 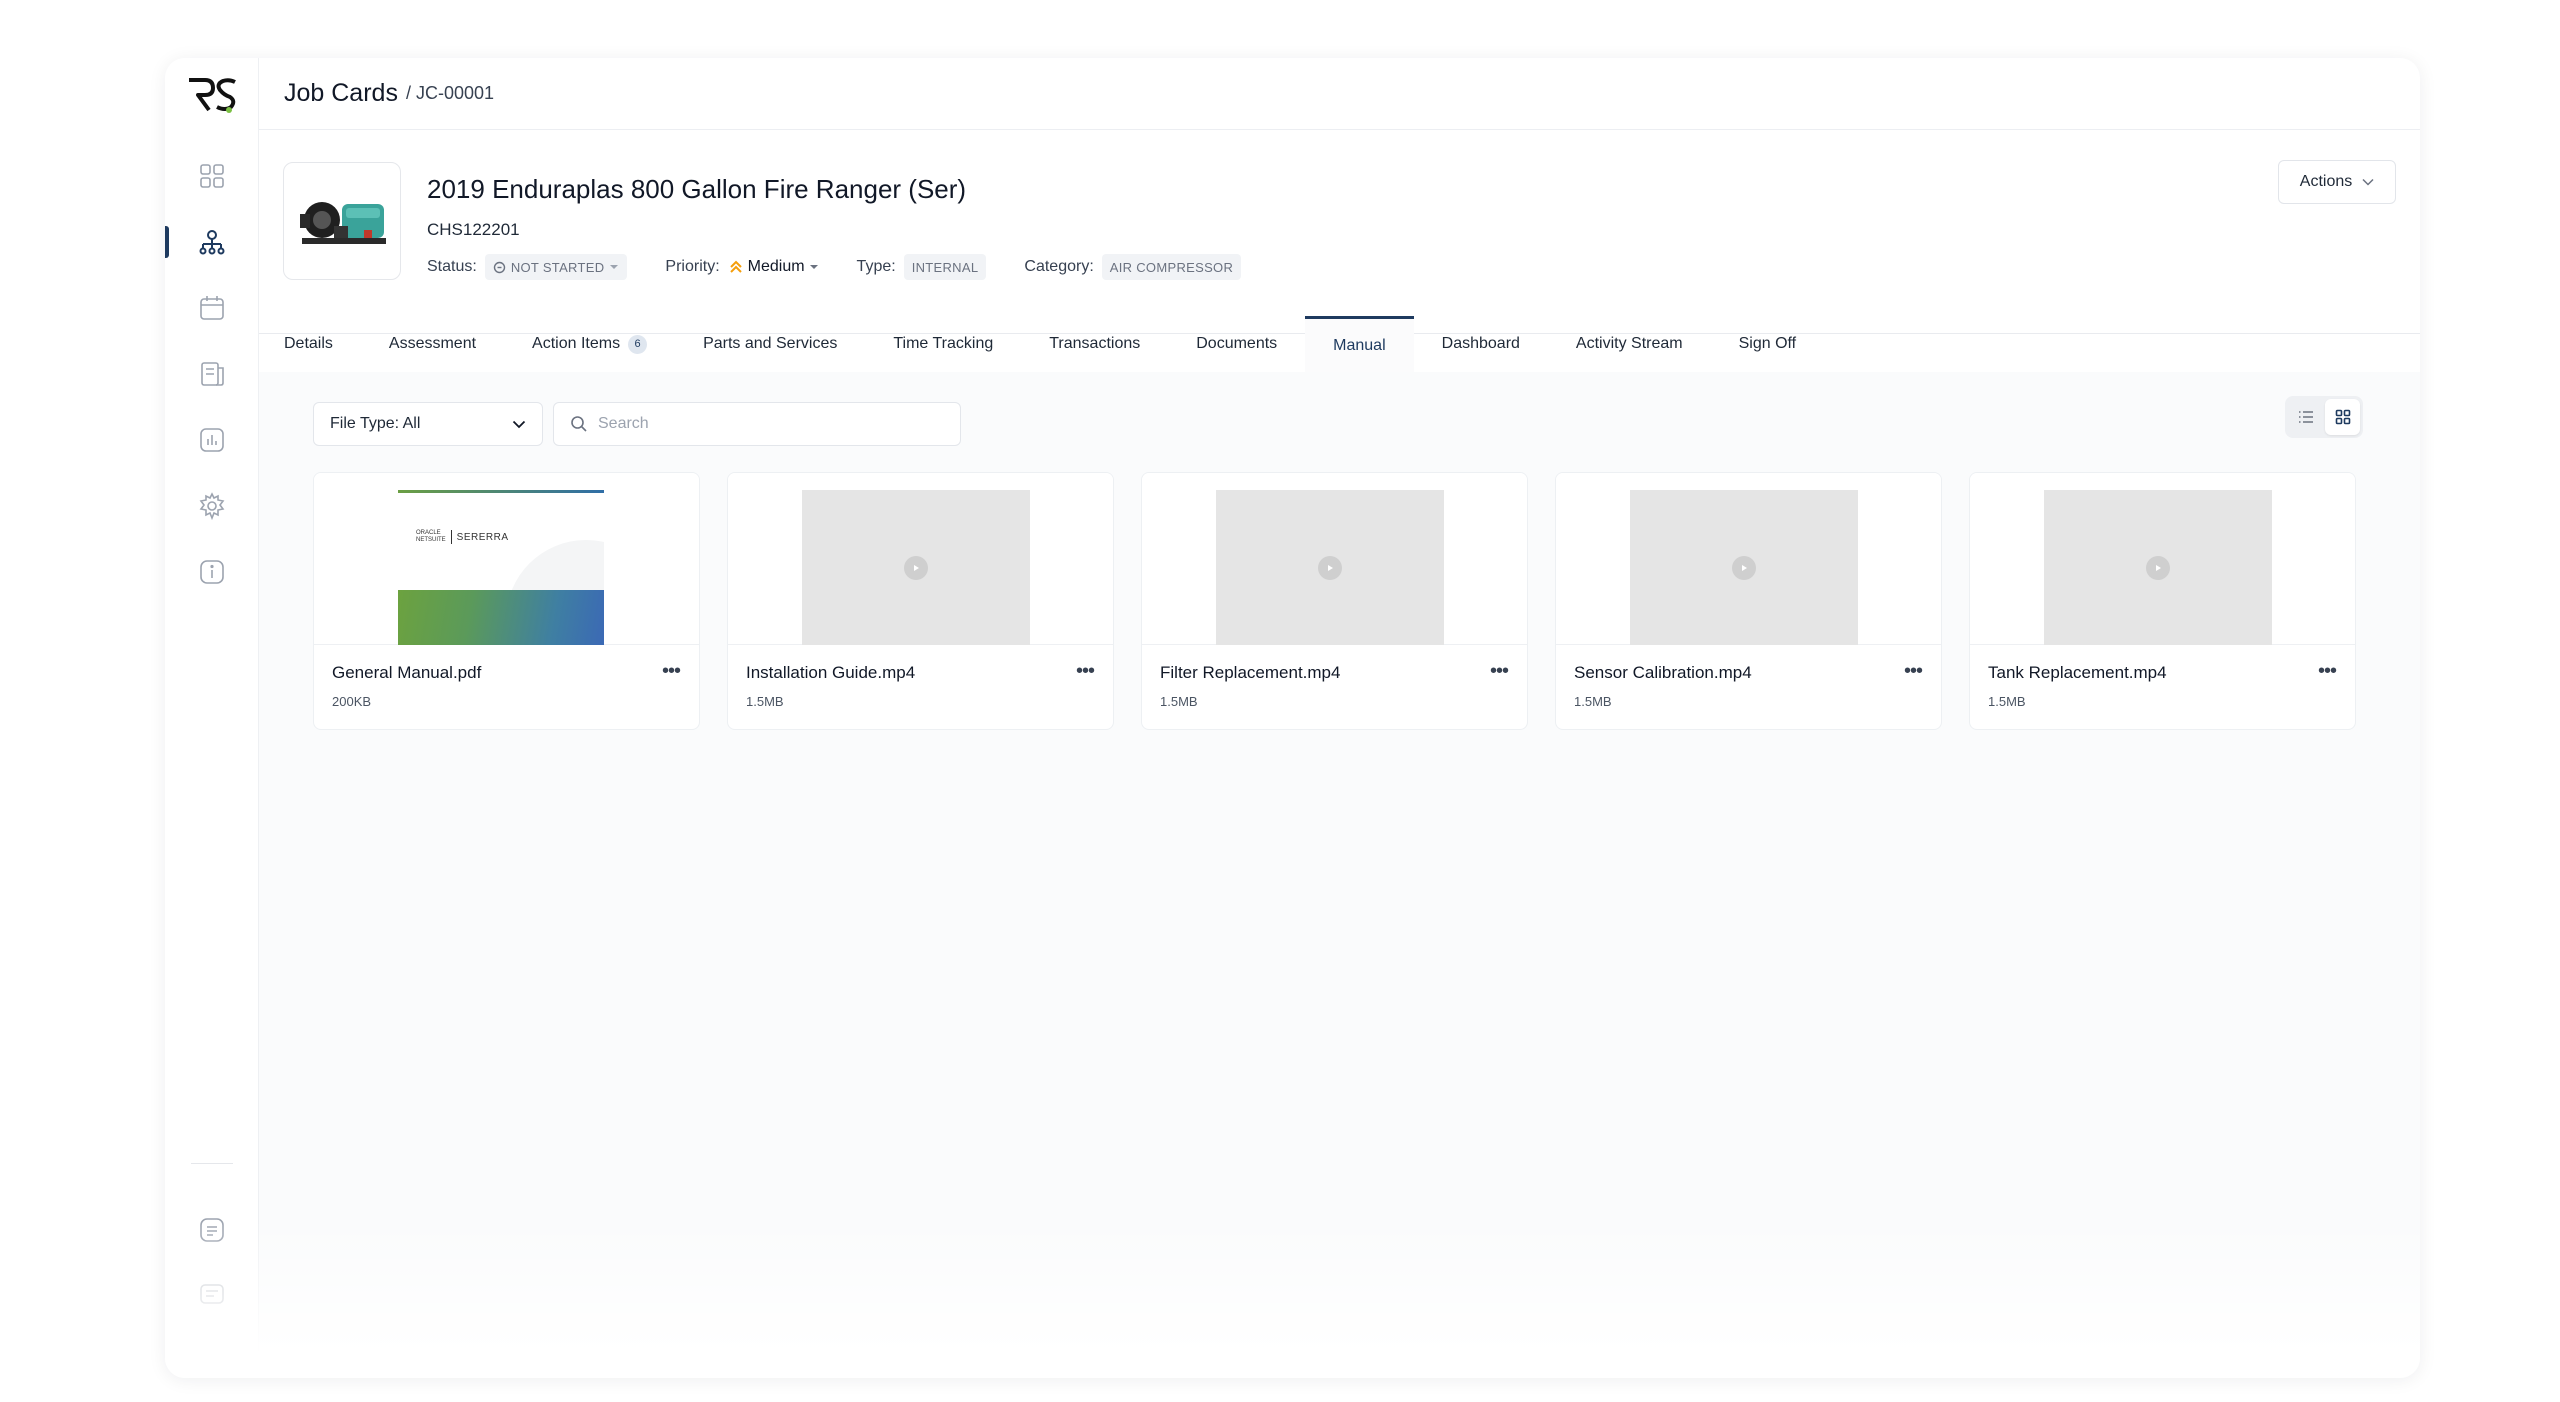 I want to click on support-icon, so click(x=212, y=1230).